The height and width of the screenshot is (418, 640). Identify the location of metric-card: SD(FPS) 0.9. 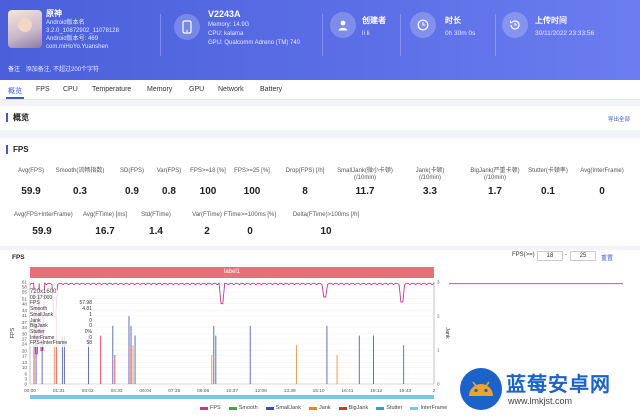
(132, 182).